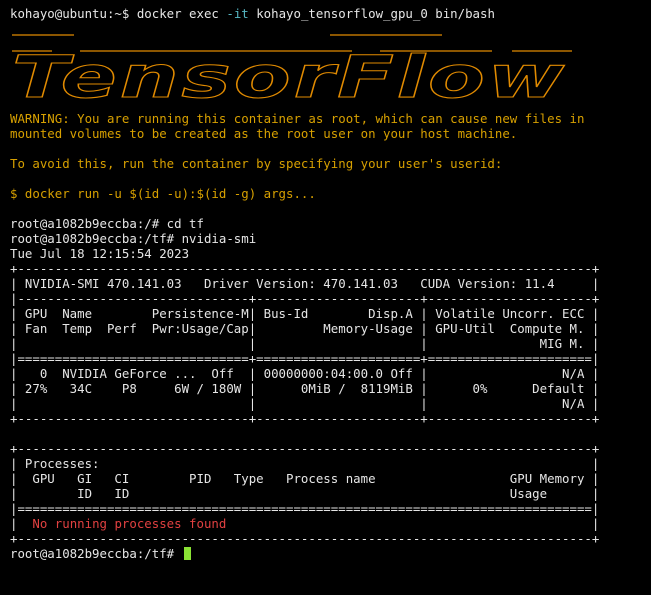 The height and width of the screenshot is (595, 651). Describe the element at coordinates (107, 223) in the screenshot. I see `shell-line: root@a1082b9eccba:/# cd tf` at that location.